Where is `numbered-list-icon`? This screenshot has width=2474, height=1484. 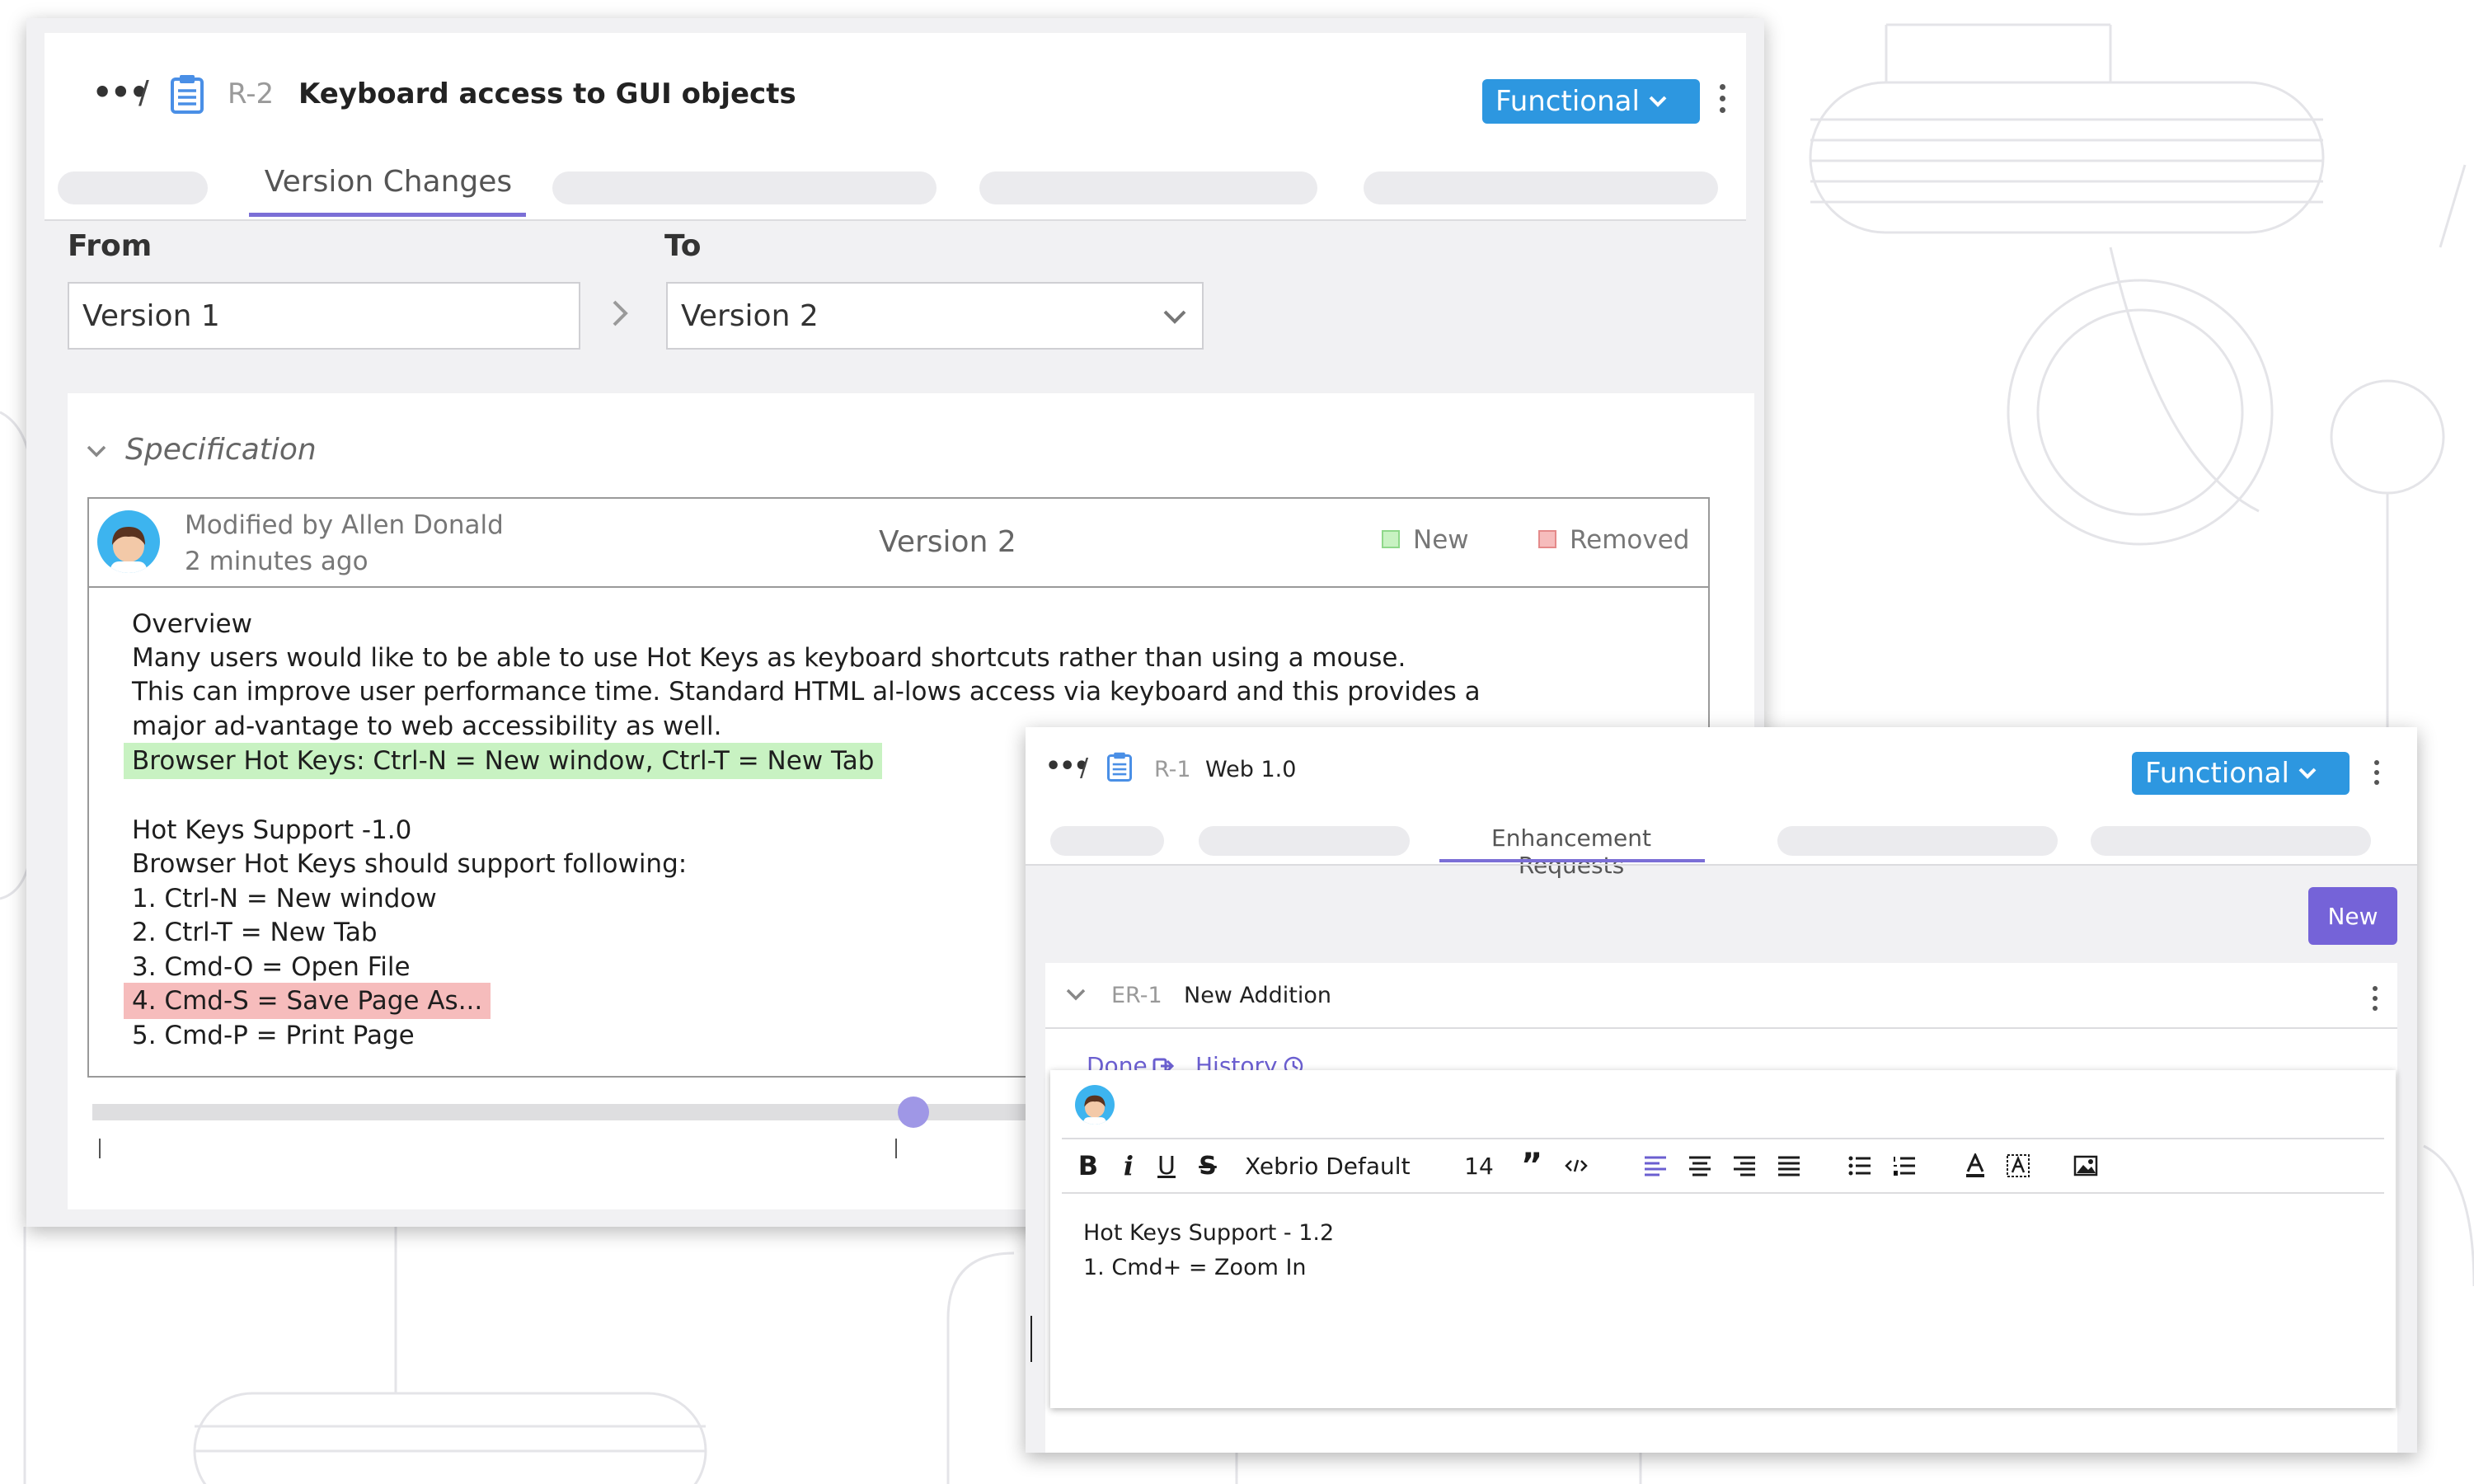
numbered-list-icon is located at coordinates (1904, 1165).